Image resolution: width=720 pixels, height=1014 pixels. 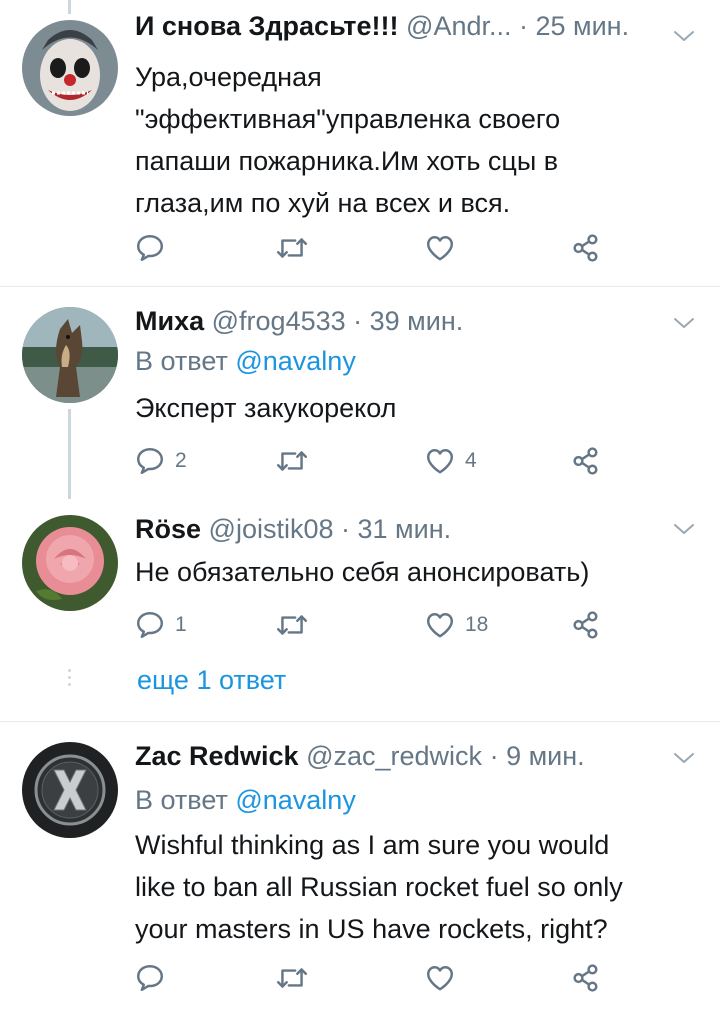 What do you see at coordinates (408, 321) in the screenshot?
I see `timestamp: · 39 мин.` at bounding box center [408, 321].